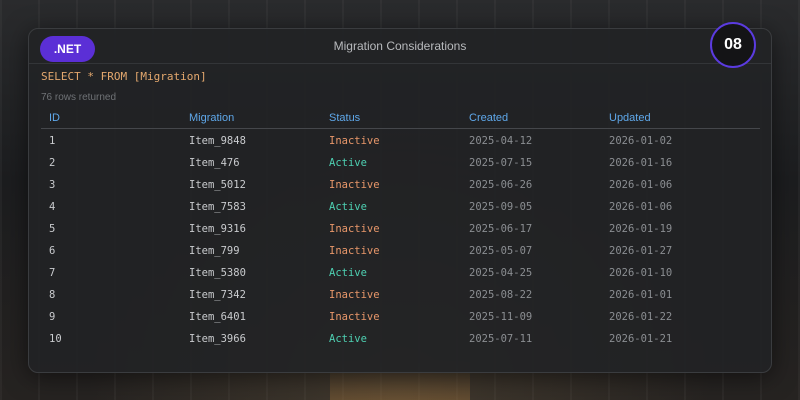 The image size is (800, 400). What do you see at coordinates (641, 163) in the screenshot?
I see `cell-updated: 2026-01-16` at bounding box center [641, 163].